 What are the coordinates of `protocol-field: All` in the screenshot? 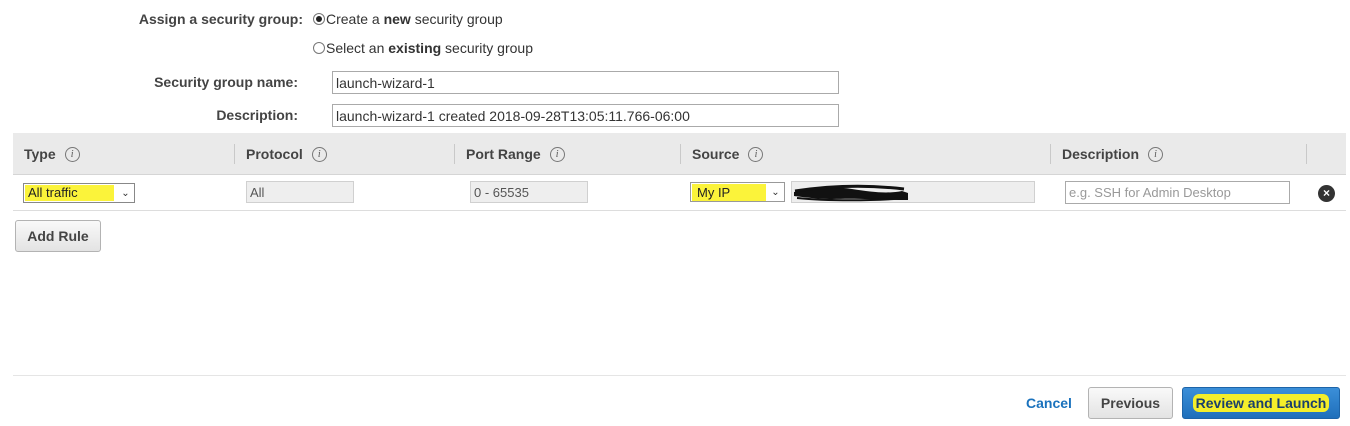 It's located at (300, 192).